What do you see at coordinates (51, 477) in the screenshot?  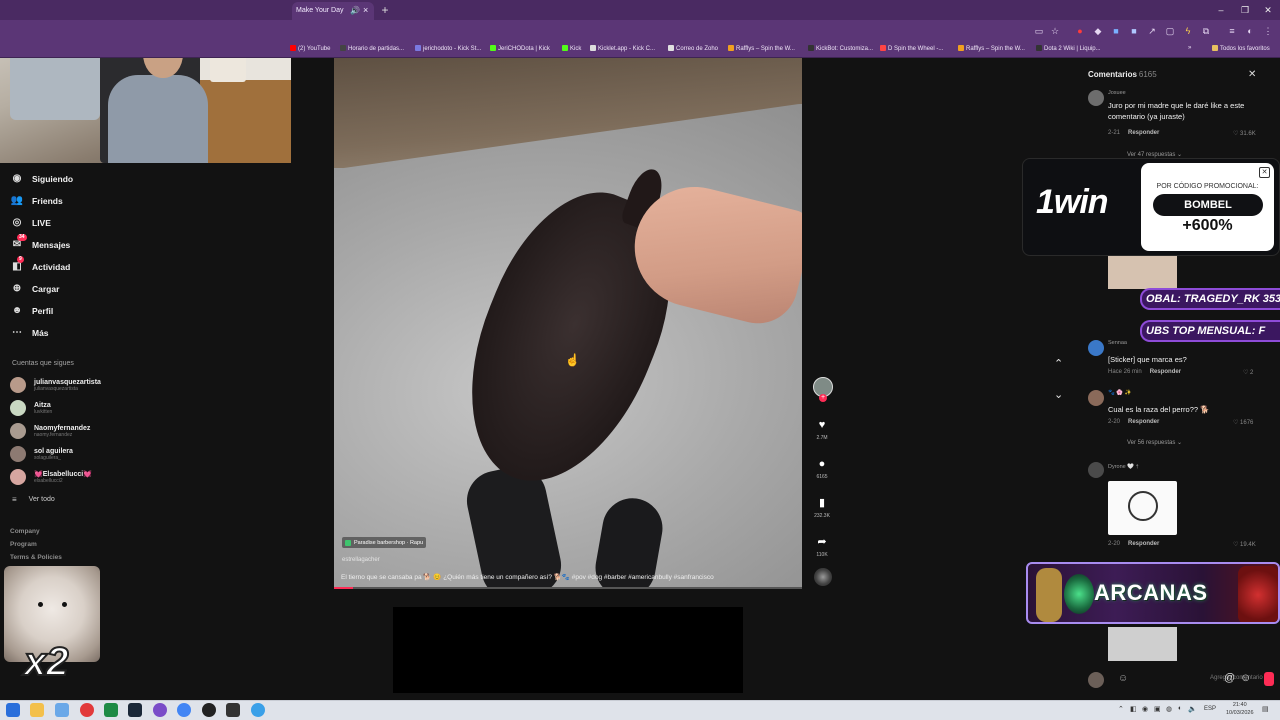 I see `following-account: 💓Elsabellucci💓 elsabellucci2` at bounding box center [51, 477].